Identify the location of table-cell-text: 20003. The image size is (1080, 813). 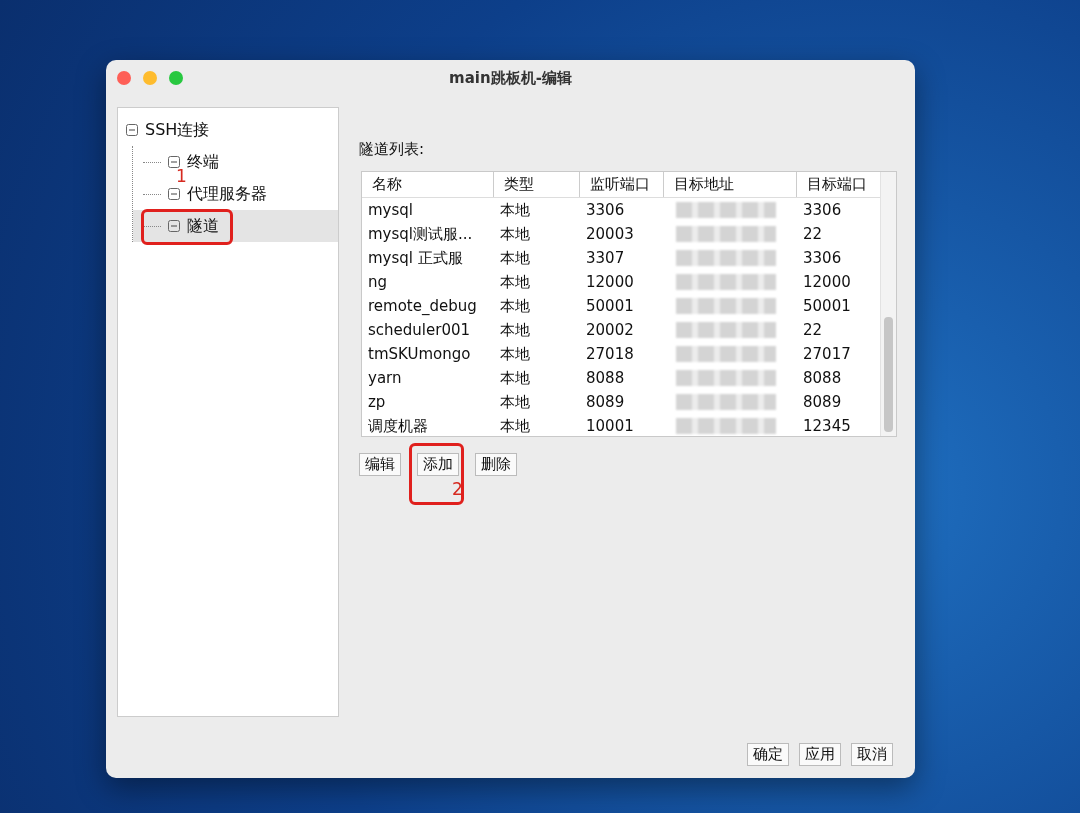
(610, 234).